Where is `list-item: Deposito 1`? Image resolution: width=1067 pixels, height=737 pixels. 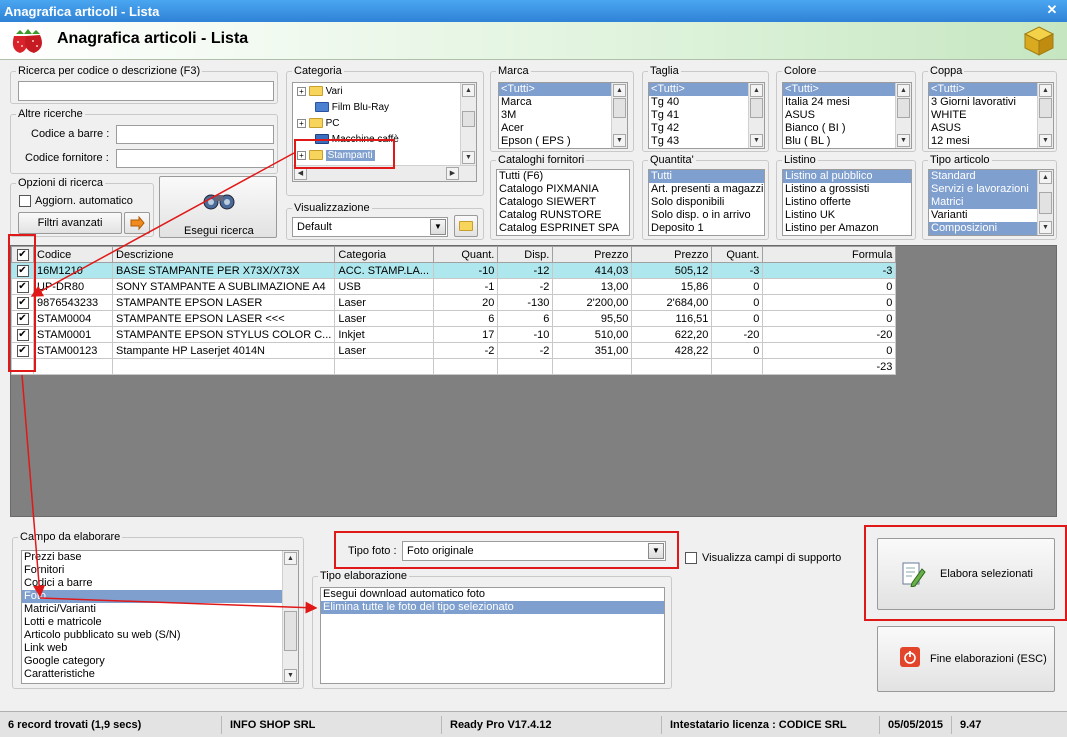
list-item: Deposito 1 is located at coordinates (706, 228).